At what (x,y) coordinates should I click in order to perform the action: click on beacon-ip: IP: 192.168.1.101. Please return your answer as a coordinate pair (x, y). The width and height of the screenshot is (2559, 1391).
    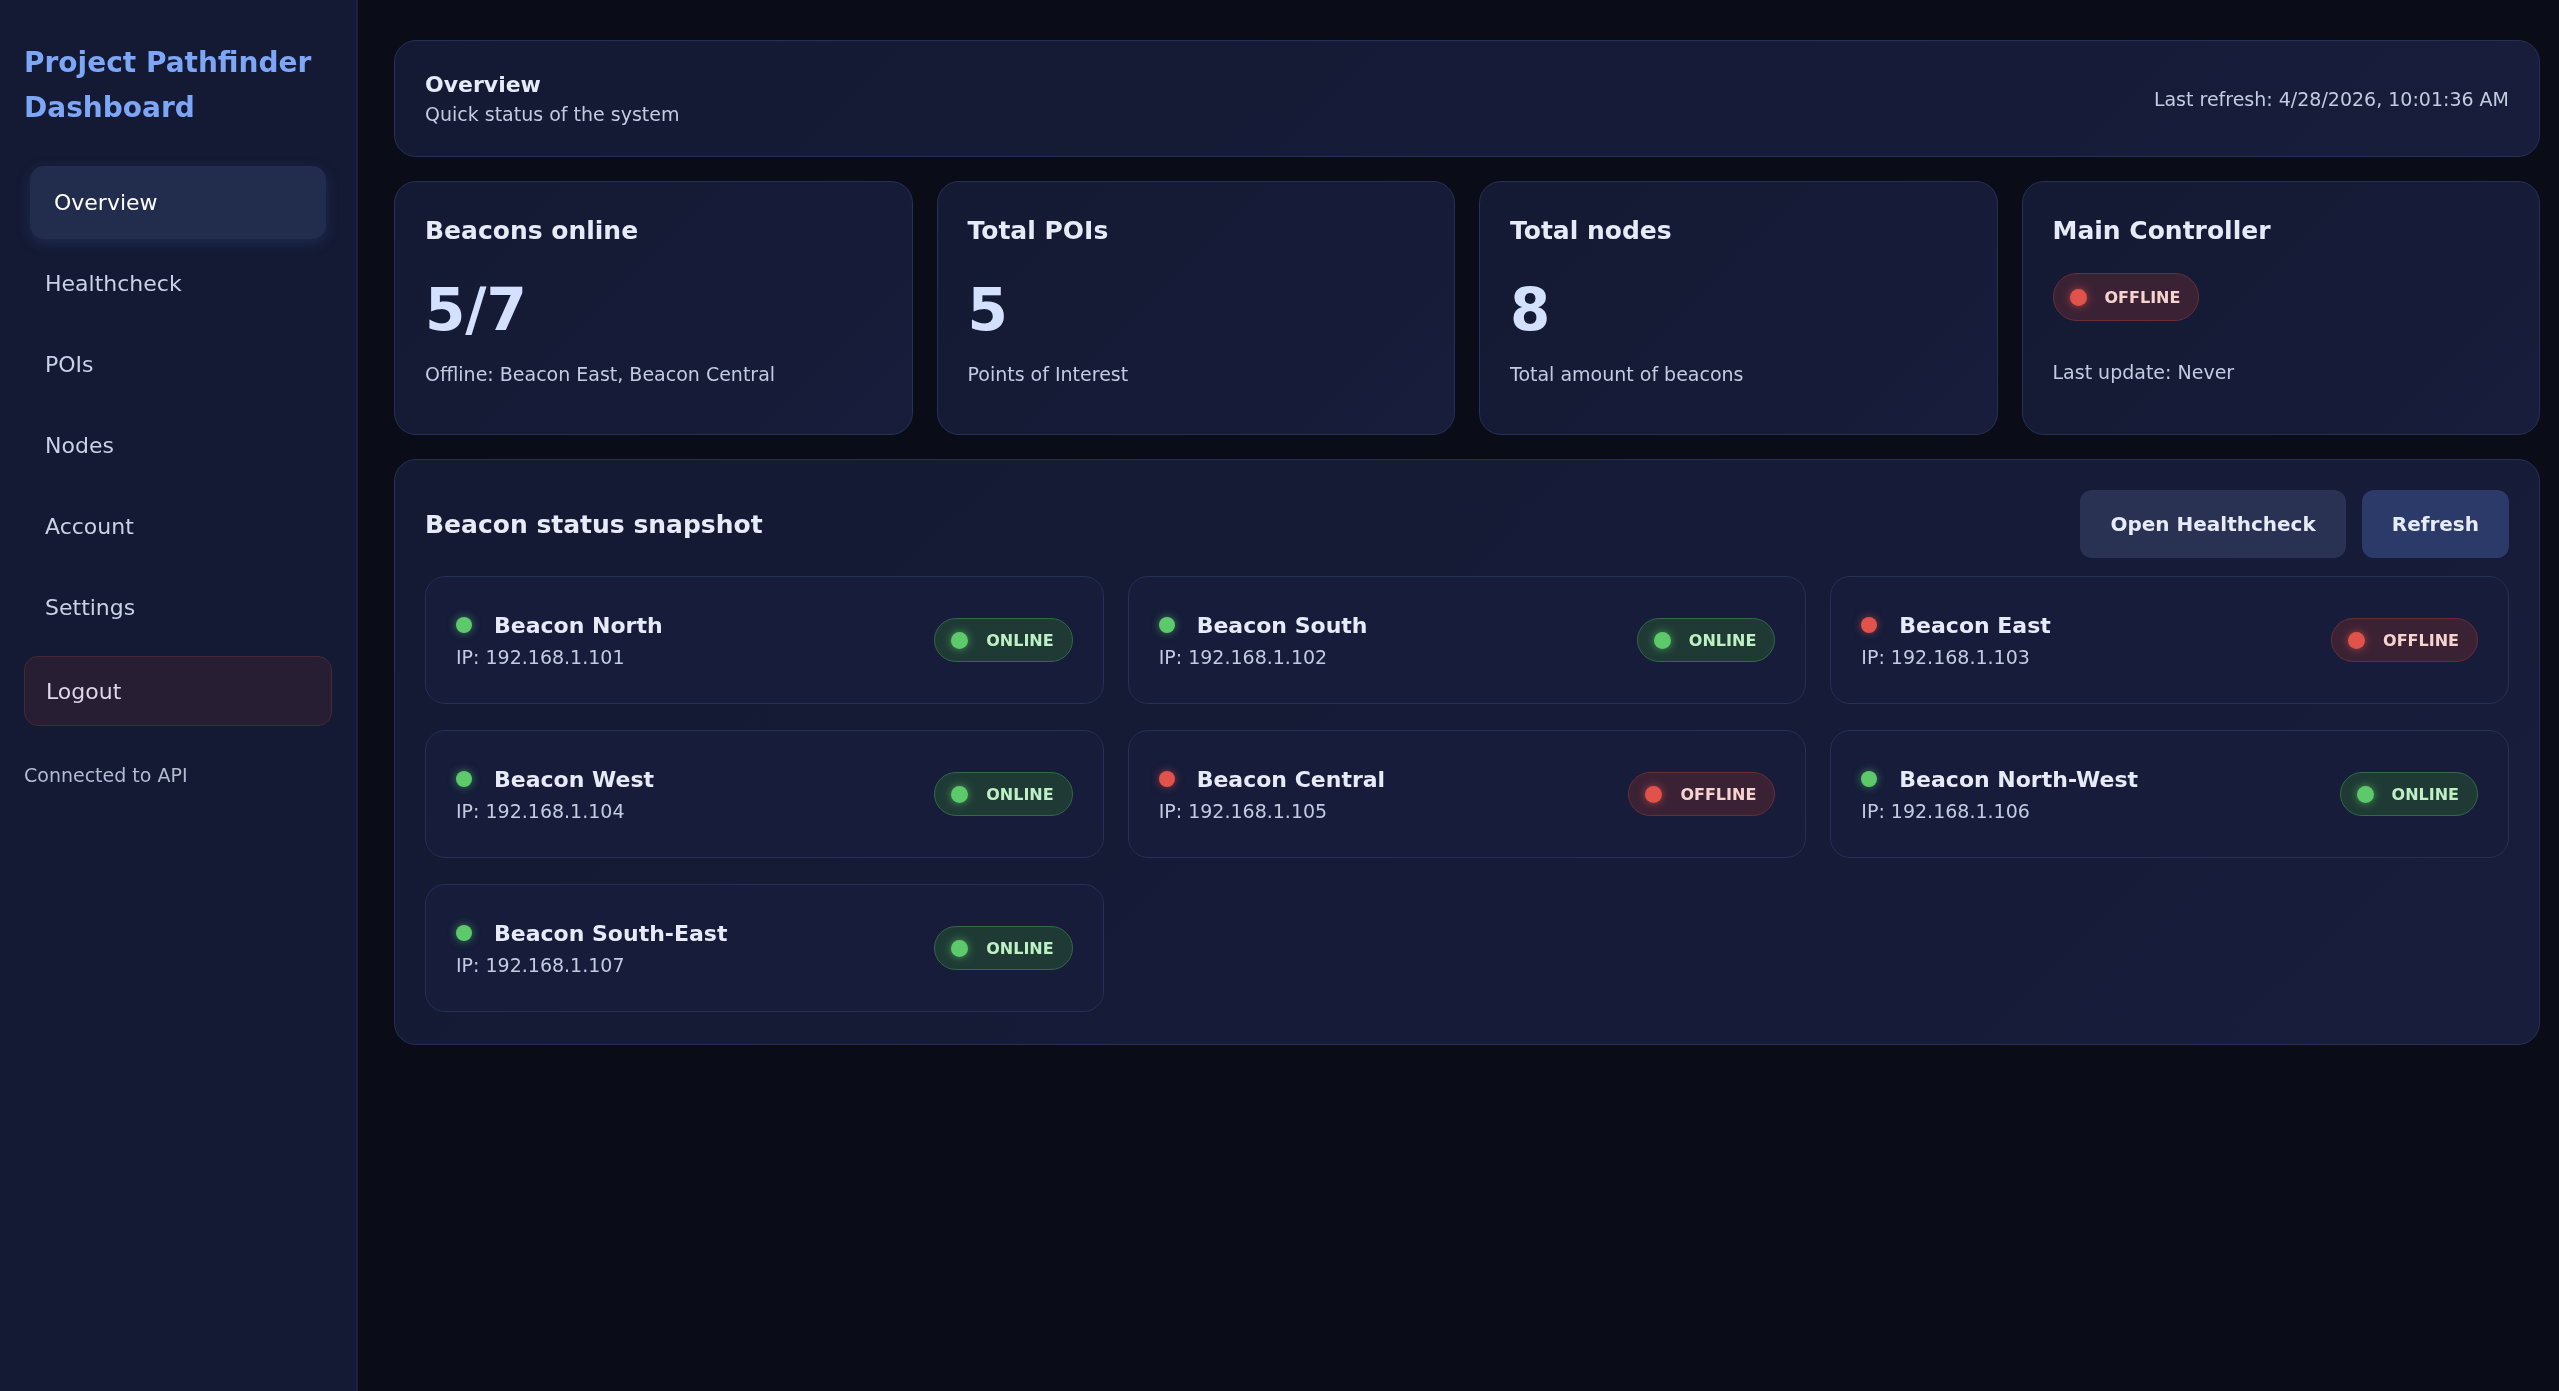
    Looking at the image, I should click on (541, 656).